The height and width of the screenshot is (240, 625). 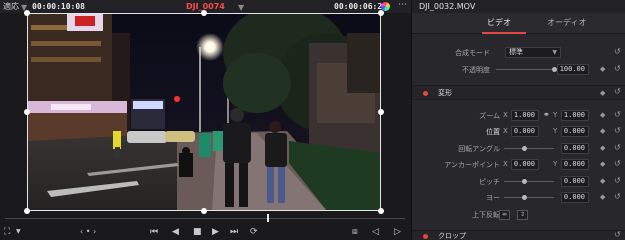 I want to click on pitch-field: 0.000, so click(x=575, y=181).